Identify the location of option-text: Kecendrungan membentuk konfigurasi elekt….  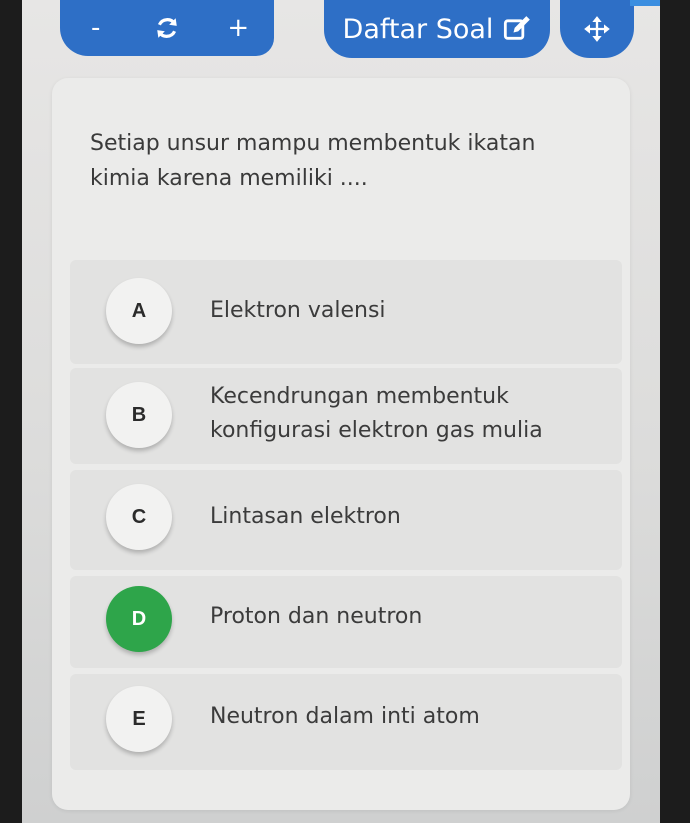
(376, 413).